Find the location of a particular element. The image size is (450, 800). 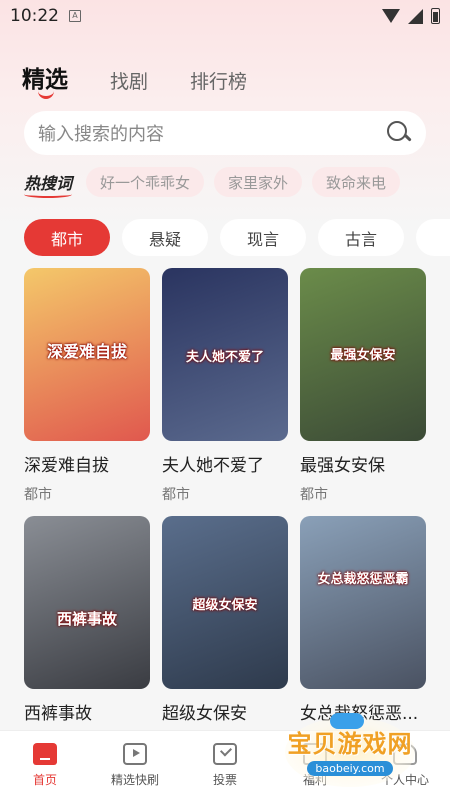

poster-title: 夫人她不爱了 is located at coordinates (224, 357).